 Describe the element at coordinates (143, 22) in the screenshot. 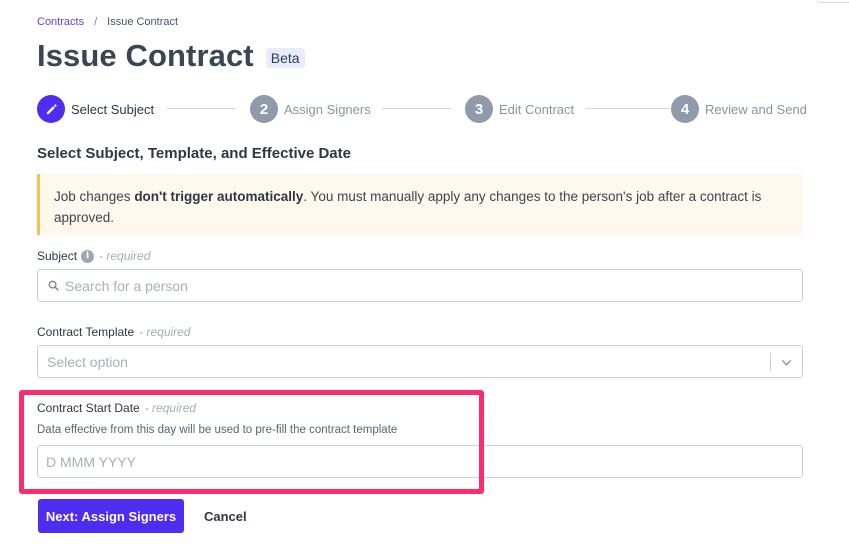

I see `breadcrumb-current: Issue Contract` at that location.